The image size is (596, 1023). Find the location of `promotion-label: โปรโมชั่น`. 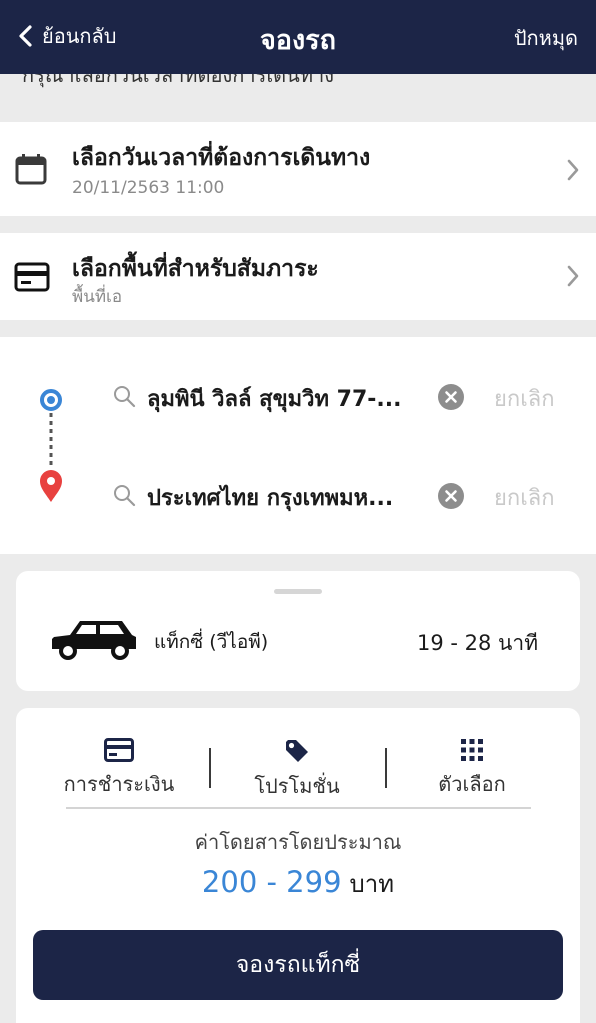

promotion-label: โปรโมชั่น is located at coordinates (297, 786).